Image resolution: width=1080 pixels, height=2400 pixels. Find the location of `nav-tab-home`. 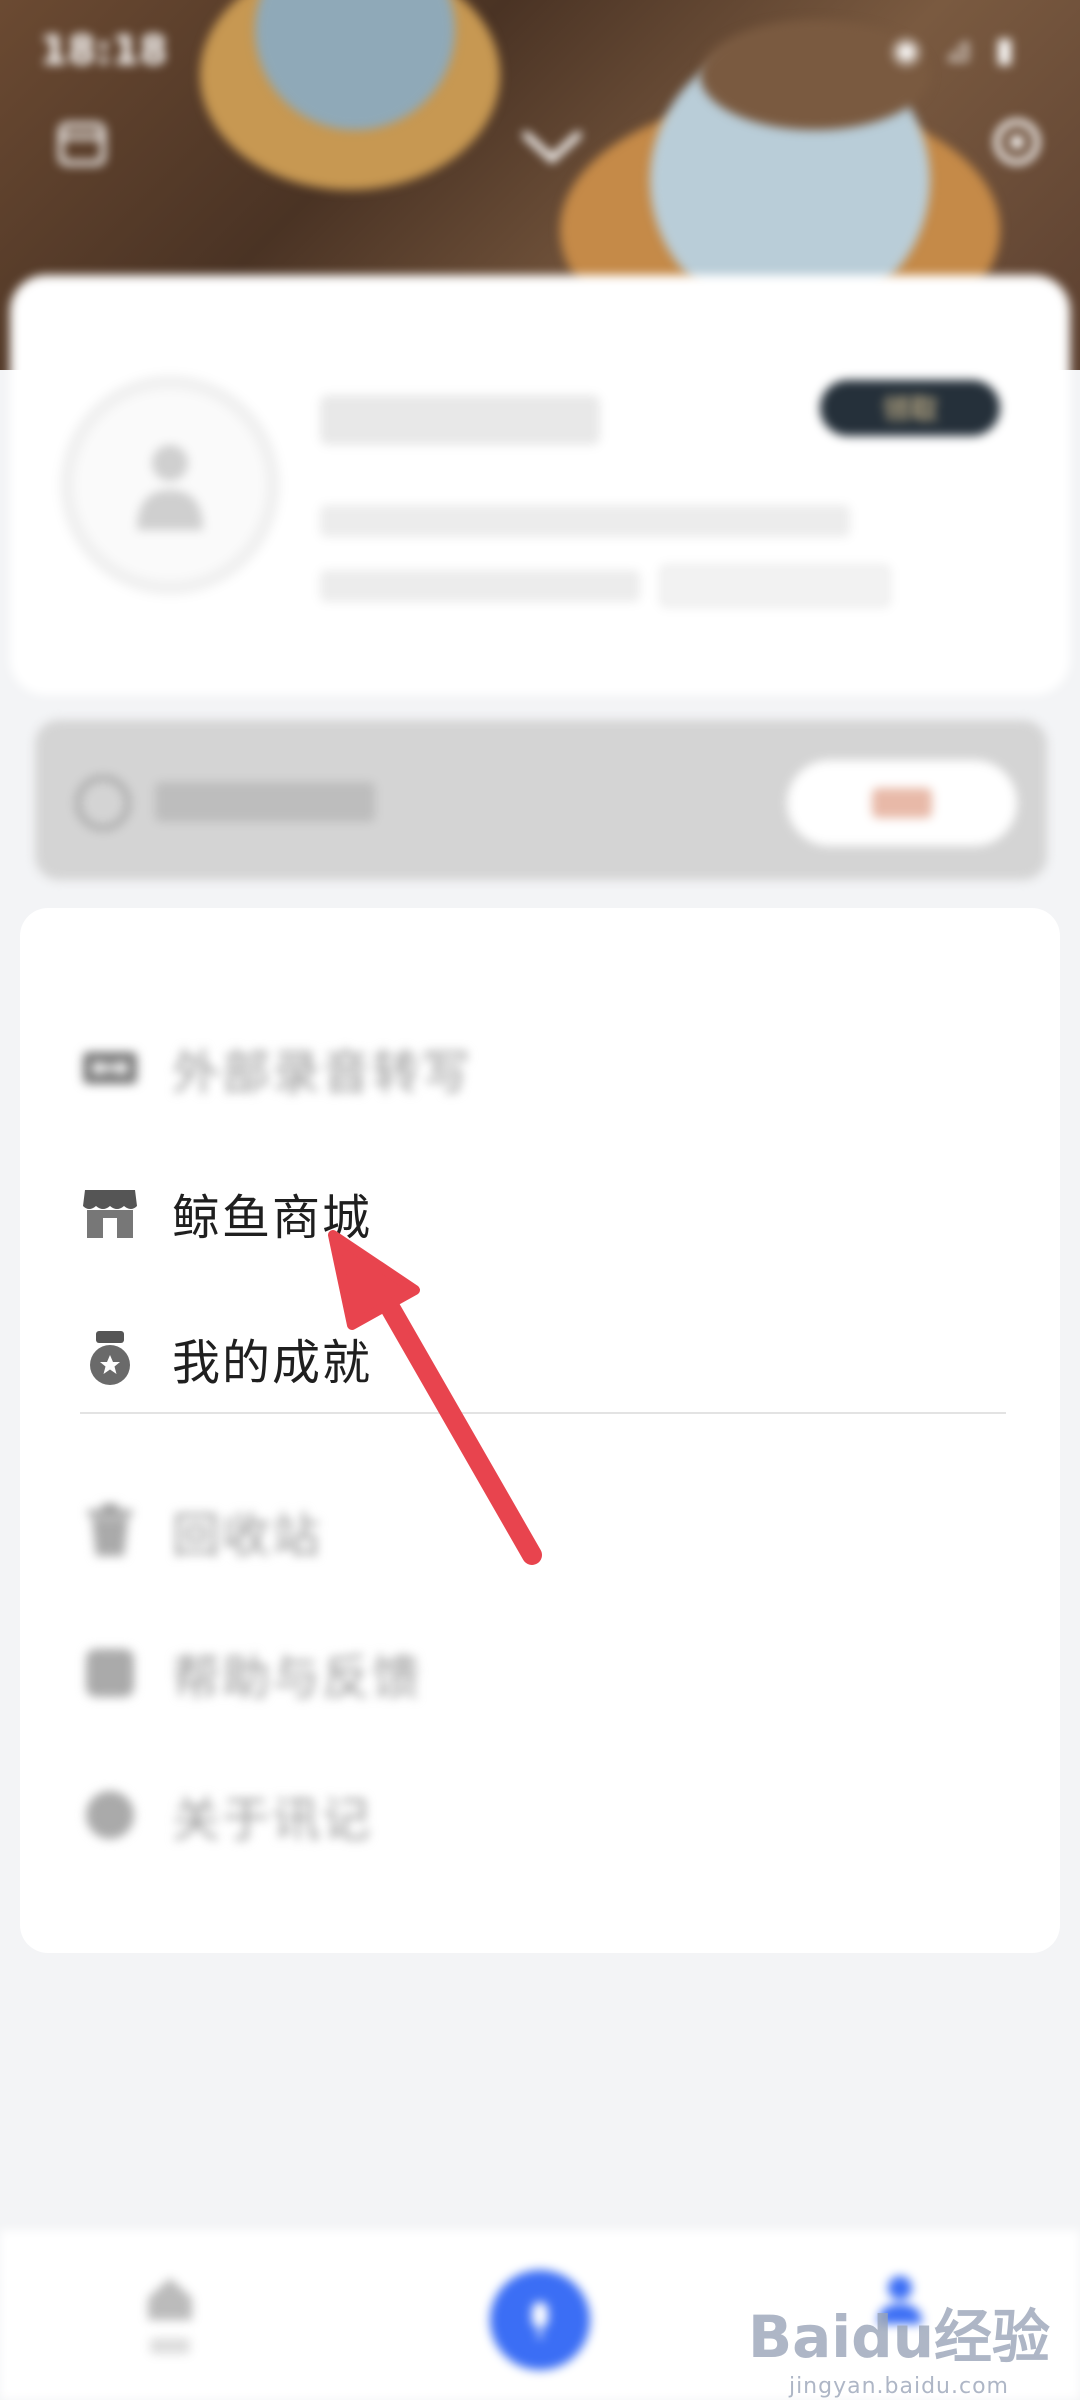

nav-tab-home is located at coordinates (170, 2311).